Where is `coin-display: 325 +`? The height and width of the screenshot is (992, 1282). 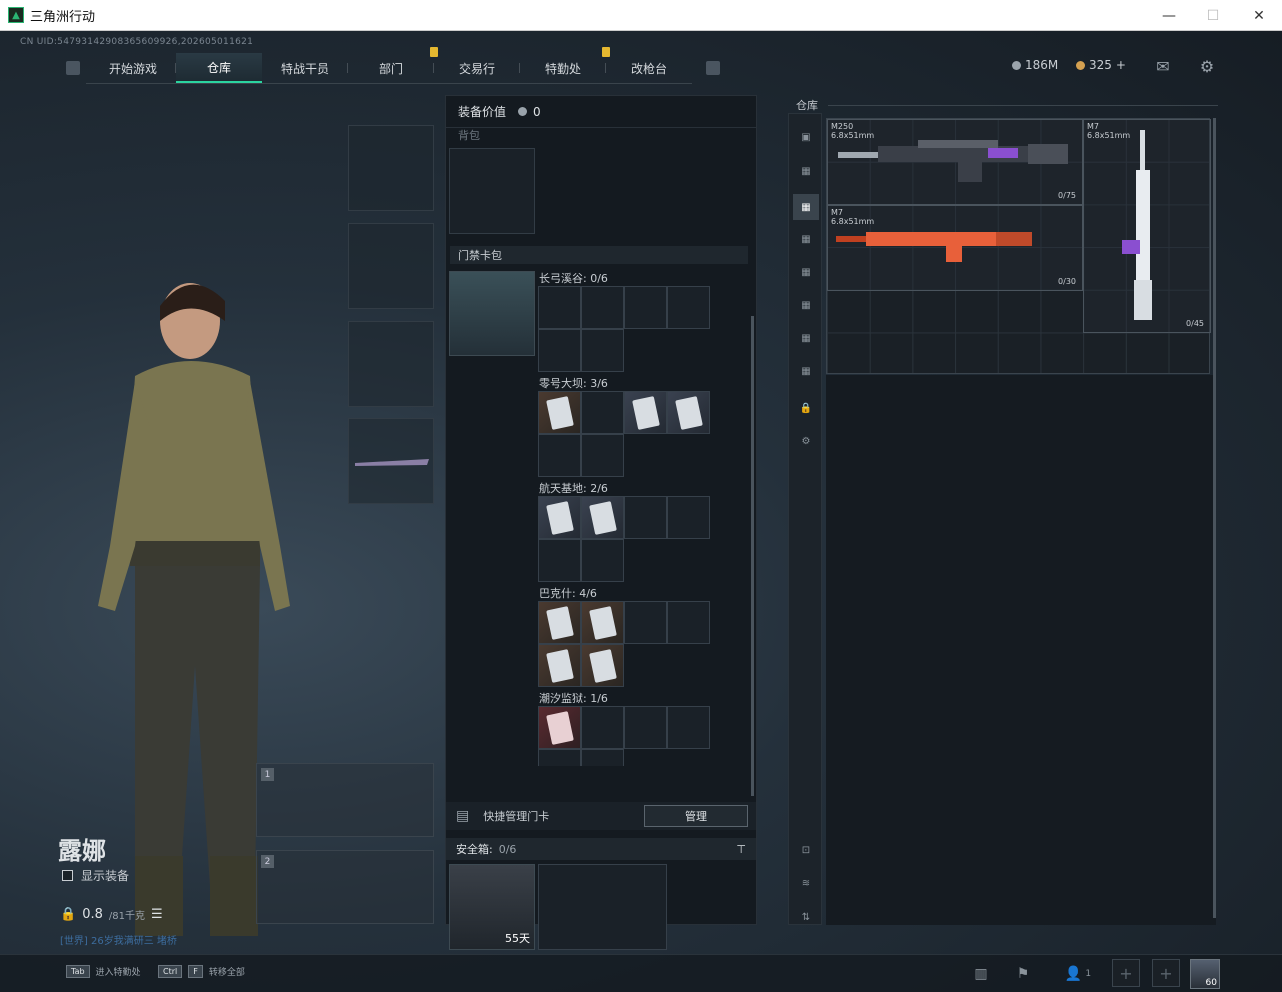 coin-display: 325 + is located at coordinates (1101, 65).